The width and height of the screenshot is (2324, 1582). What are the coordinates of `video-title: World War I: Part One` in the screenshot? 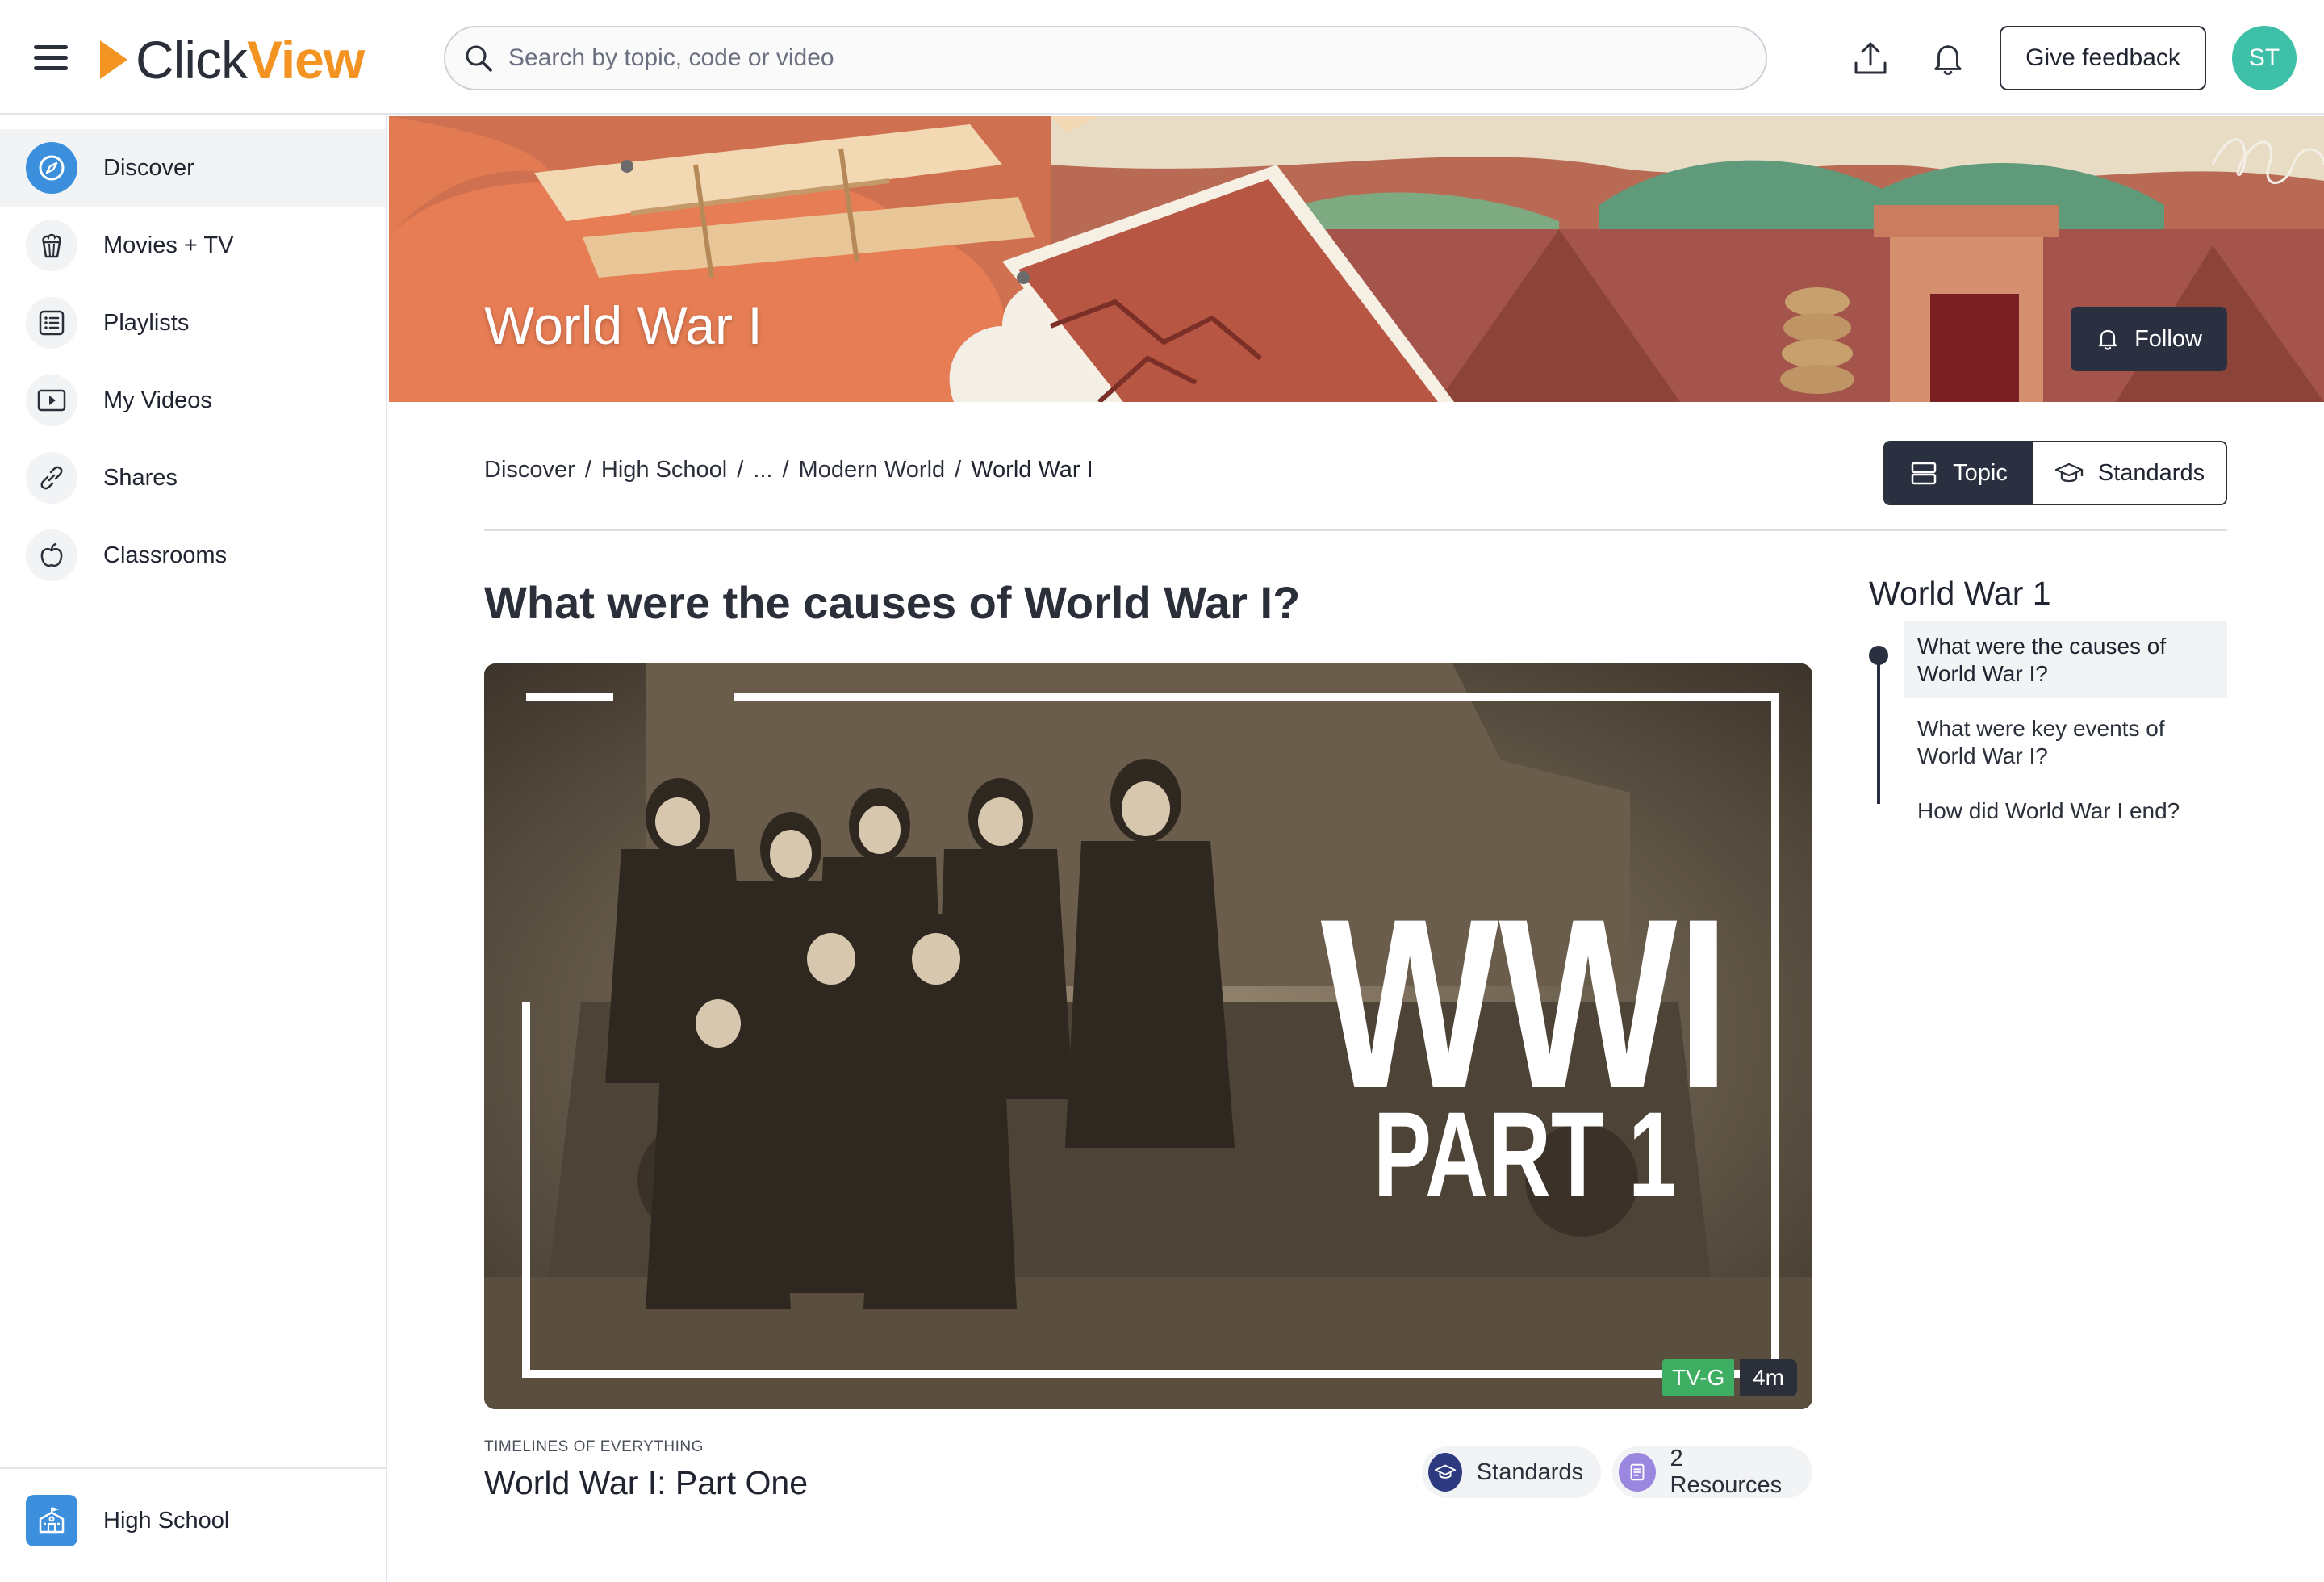 It's located at (646, 1483).